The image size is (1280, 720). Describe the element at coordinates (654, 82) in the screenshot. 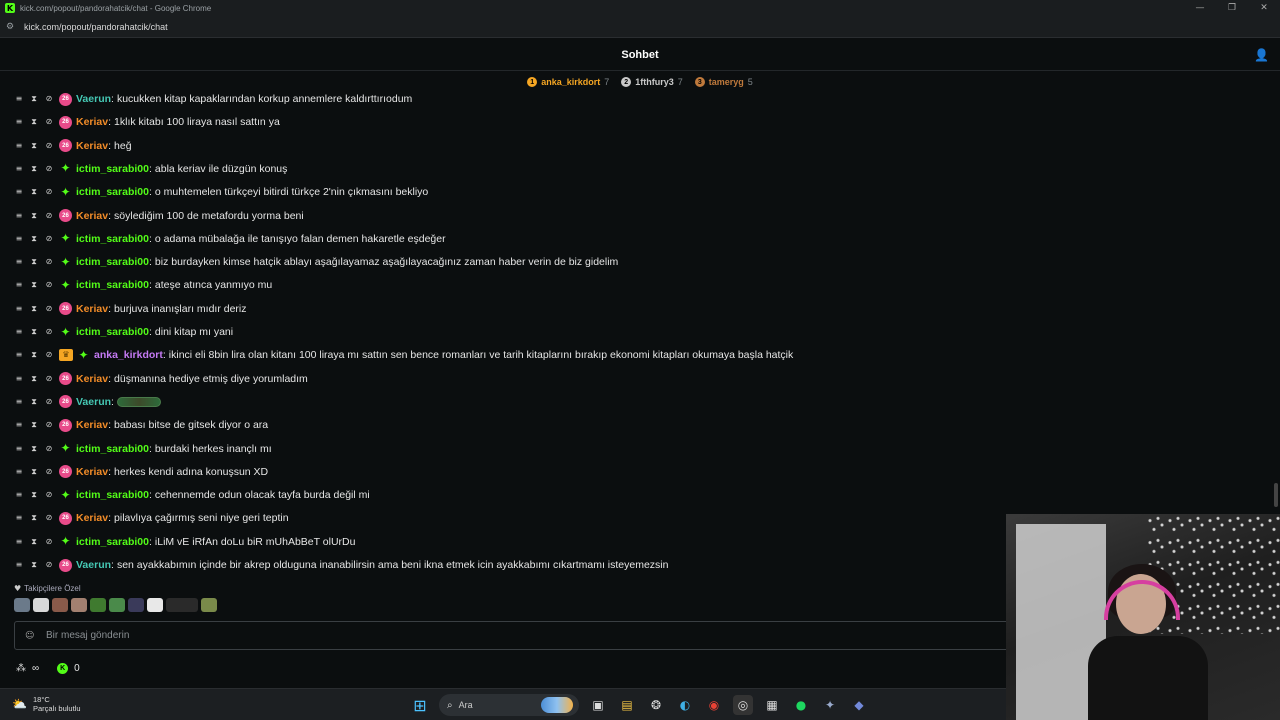

I see `leaderboard-name: 1fthfury3` at that location.